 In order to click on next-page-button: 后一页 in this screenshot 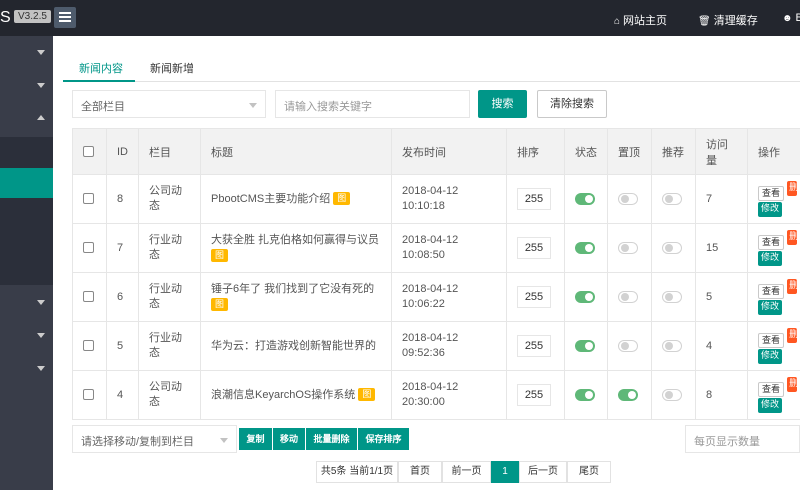, I will do `click(543, 472)`.